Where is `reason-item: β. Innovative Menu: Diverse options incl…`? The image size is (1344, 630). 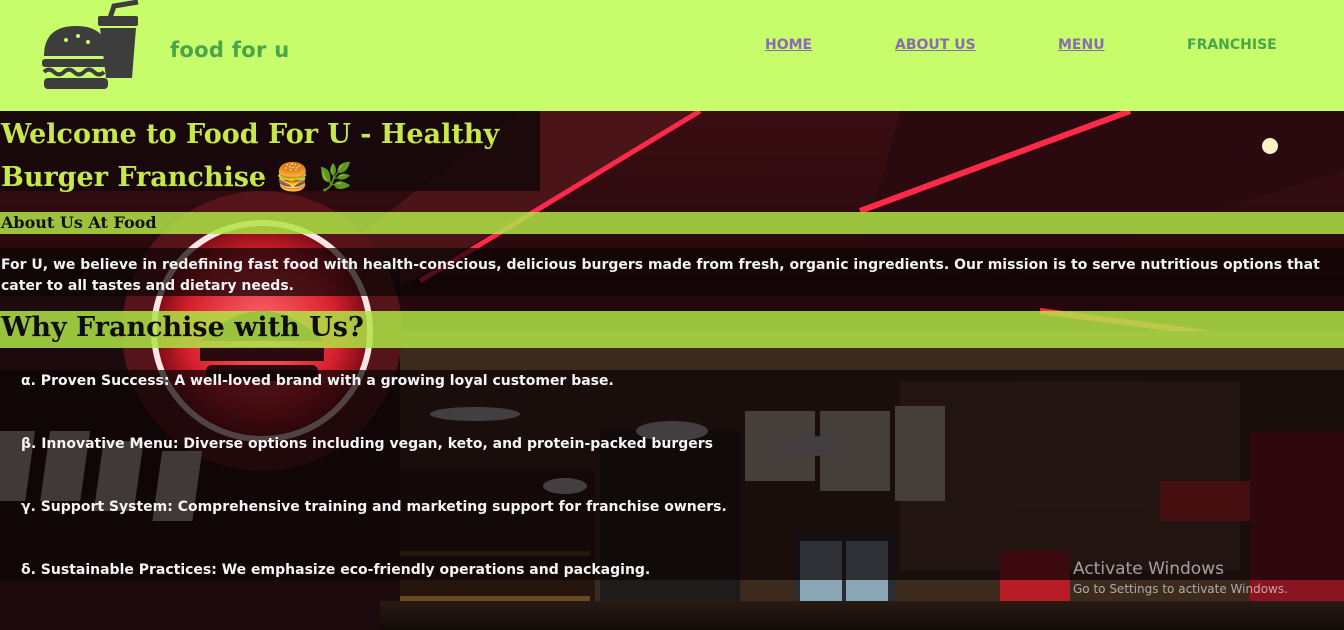 reason-item: β. Innovative Menu: Diverse options incl… is located at coordinates (367, 444).